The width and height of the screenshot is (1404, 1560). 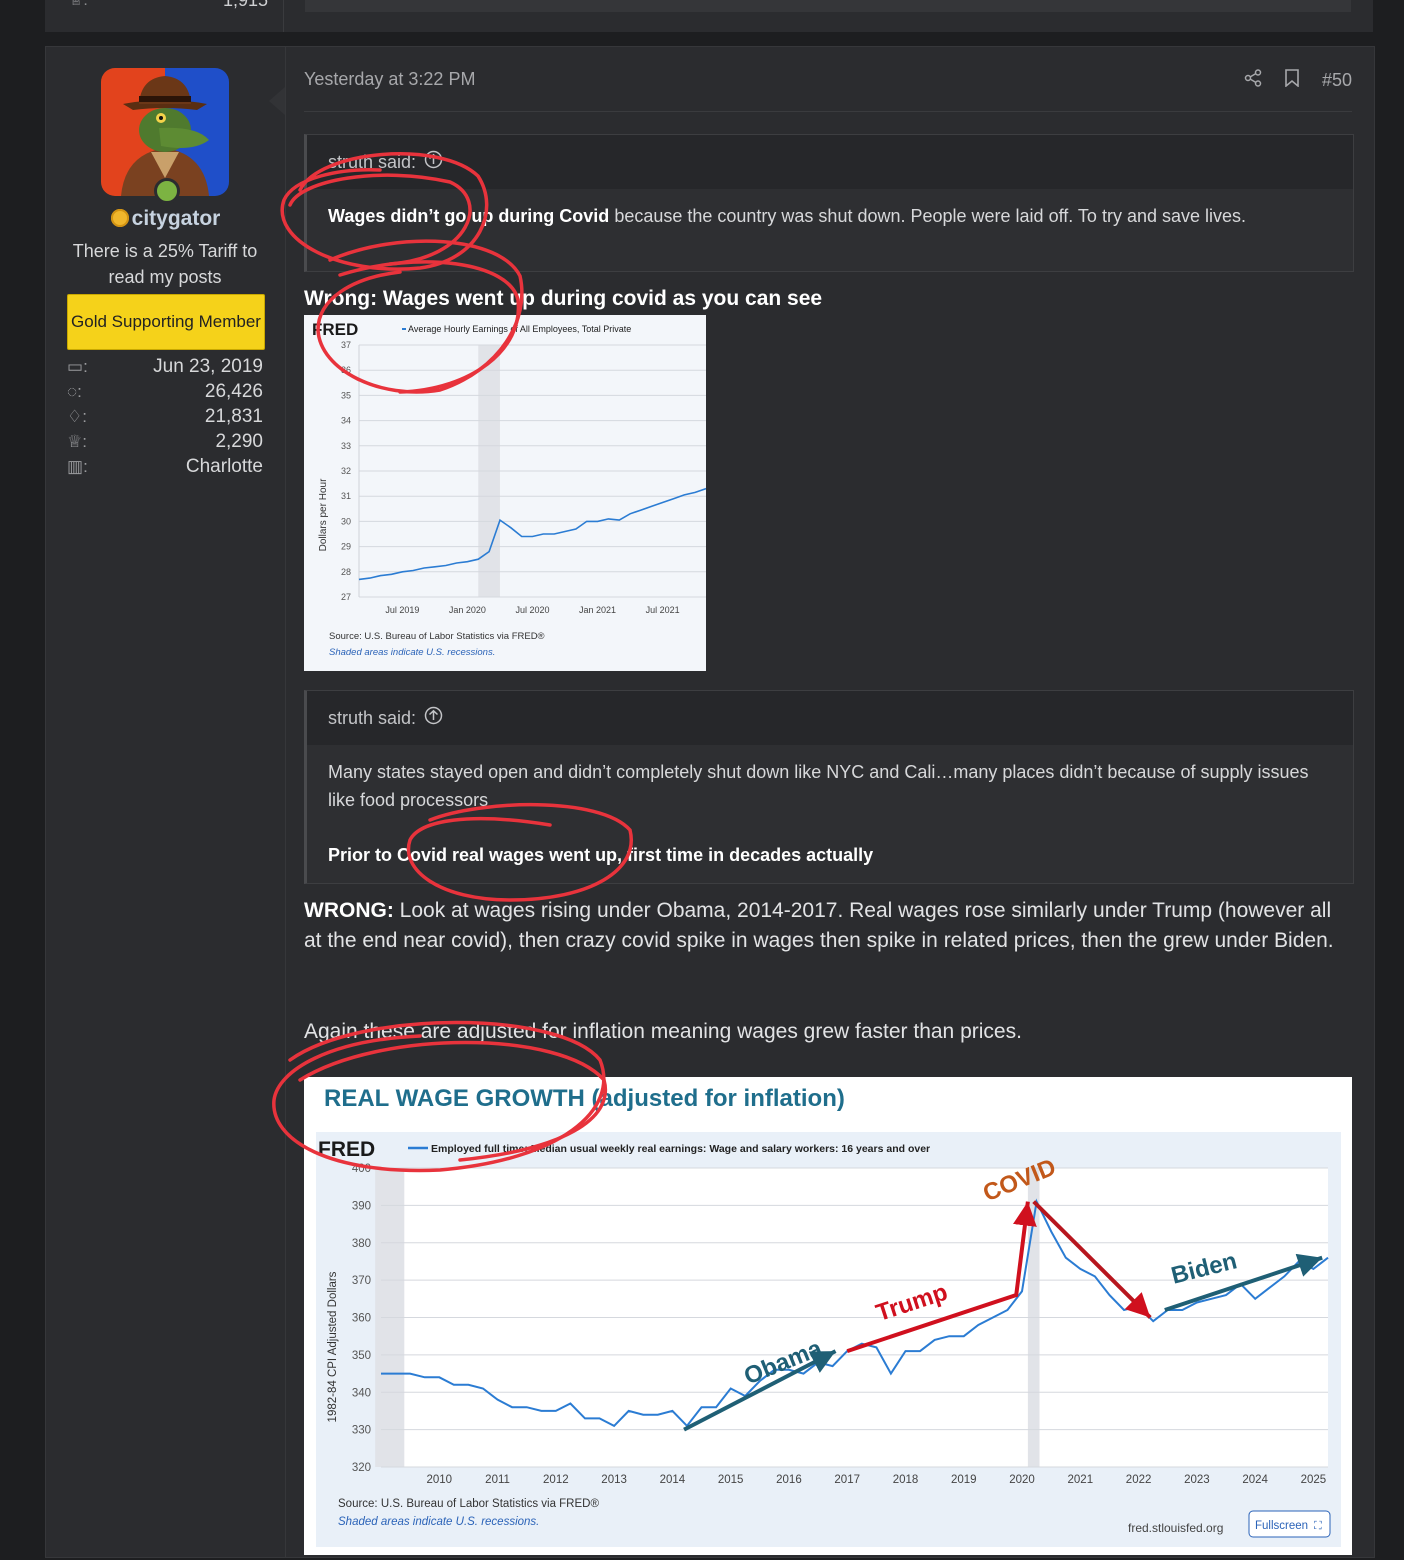 What do you see at coordinates (346, 370) in the screenshot?
I see `y-tick-label: 36` at bounding box center [346, 370].